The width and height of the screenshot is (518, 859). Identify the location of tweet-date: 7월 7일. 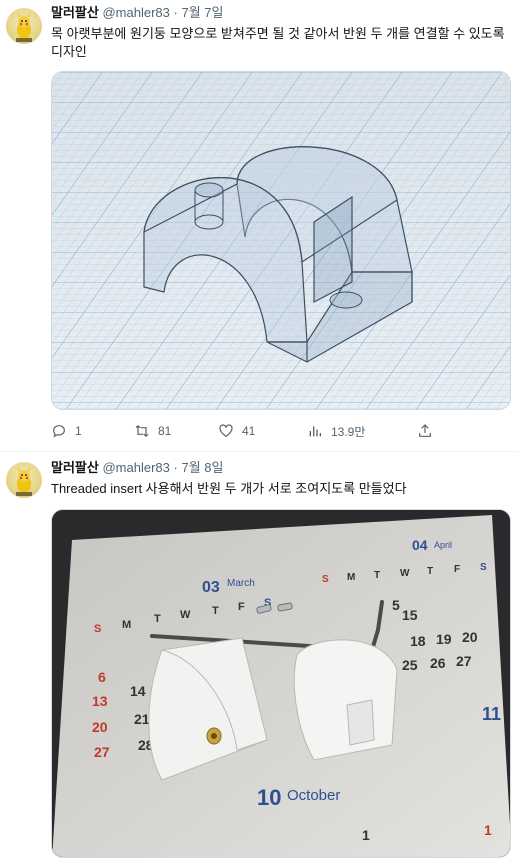
(202, 12).